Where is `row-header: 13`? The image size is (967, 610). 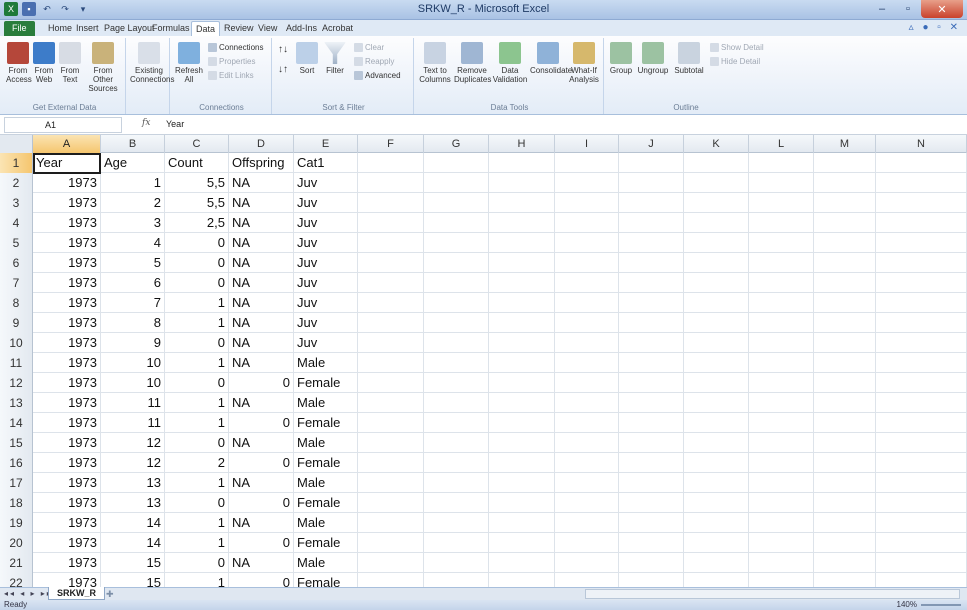 row-header: 13 is located at coordinates (16, 403).